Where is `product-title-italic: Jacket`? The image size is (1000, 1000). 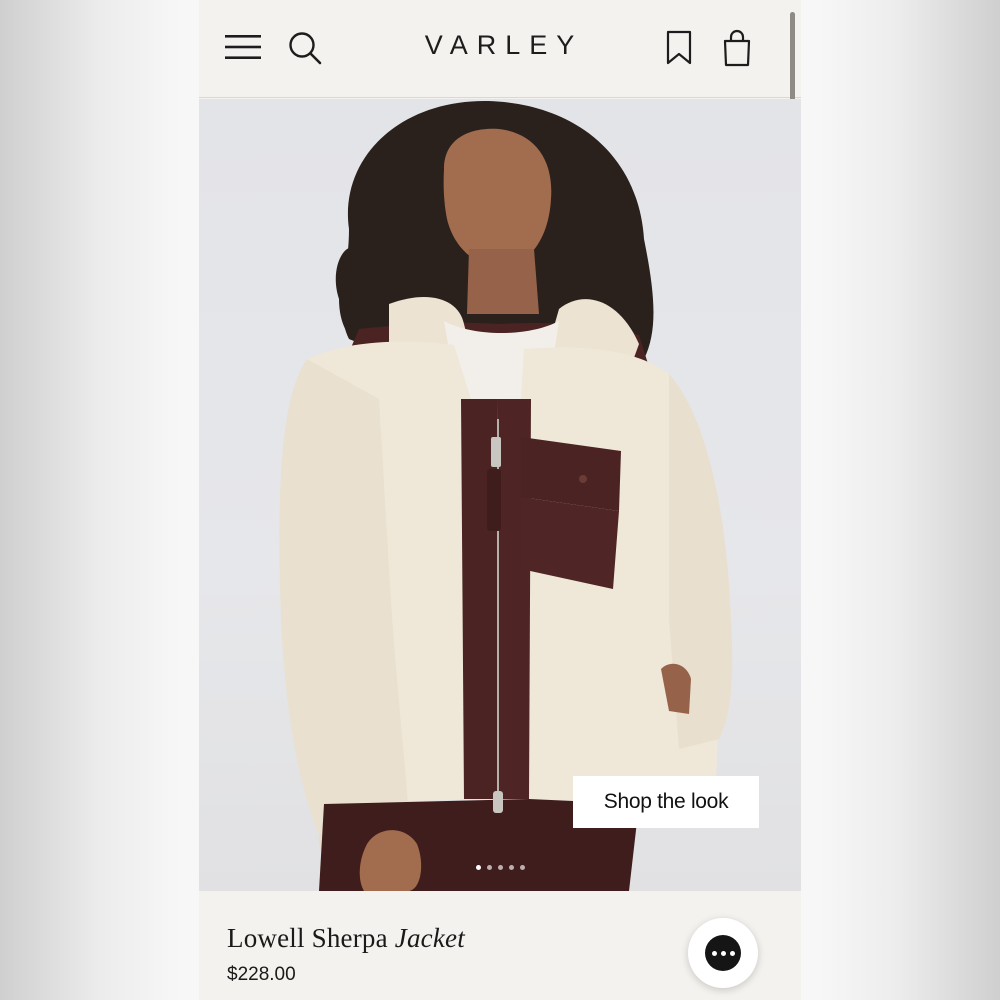 product-title-italic: Jacket is located at coordinates (429, 938).